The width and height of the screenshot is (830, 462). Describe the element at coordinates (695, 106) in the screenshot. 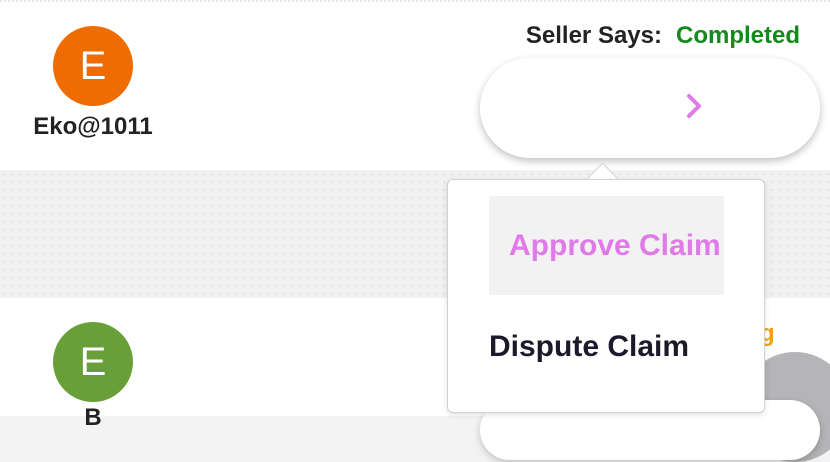

I see `chevron-right-icon` at that location.